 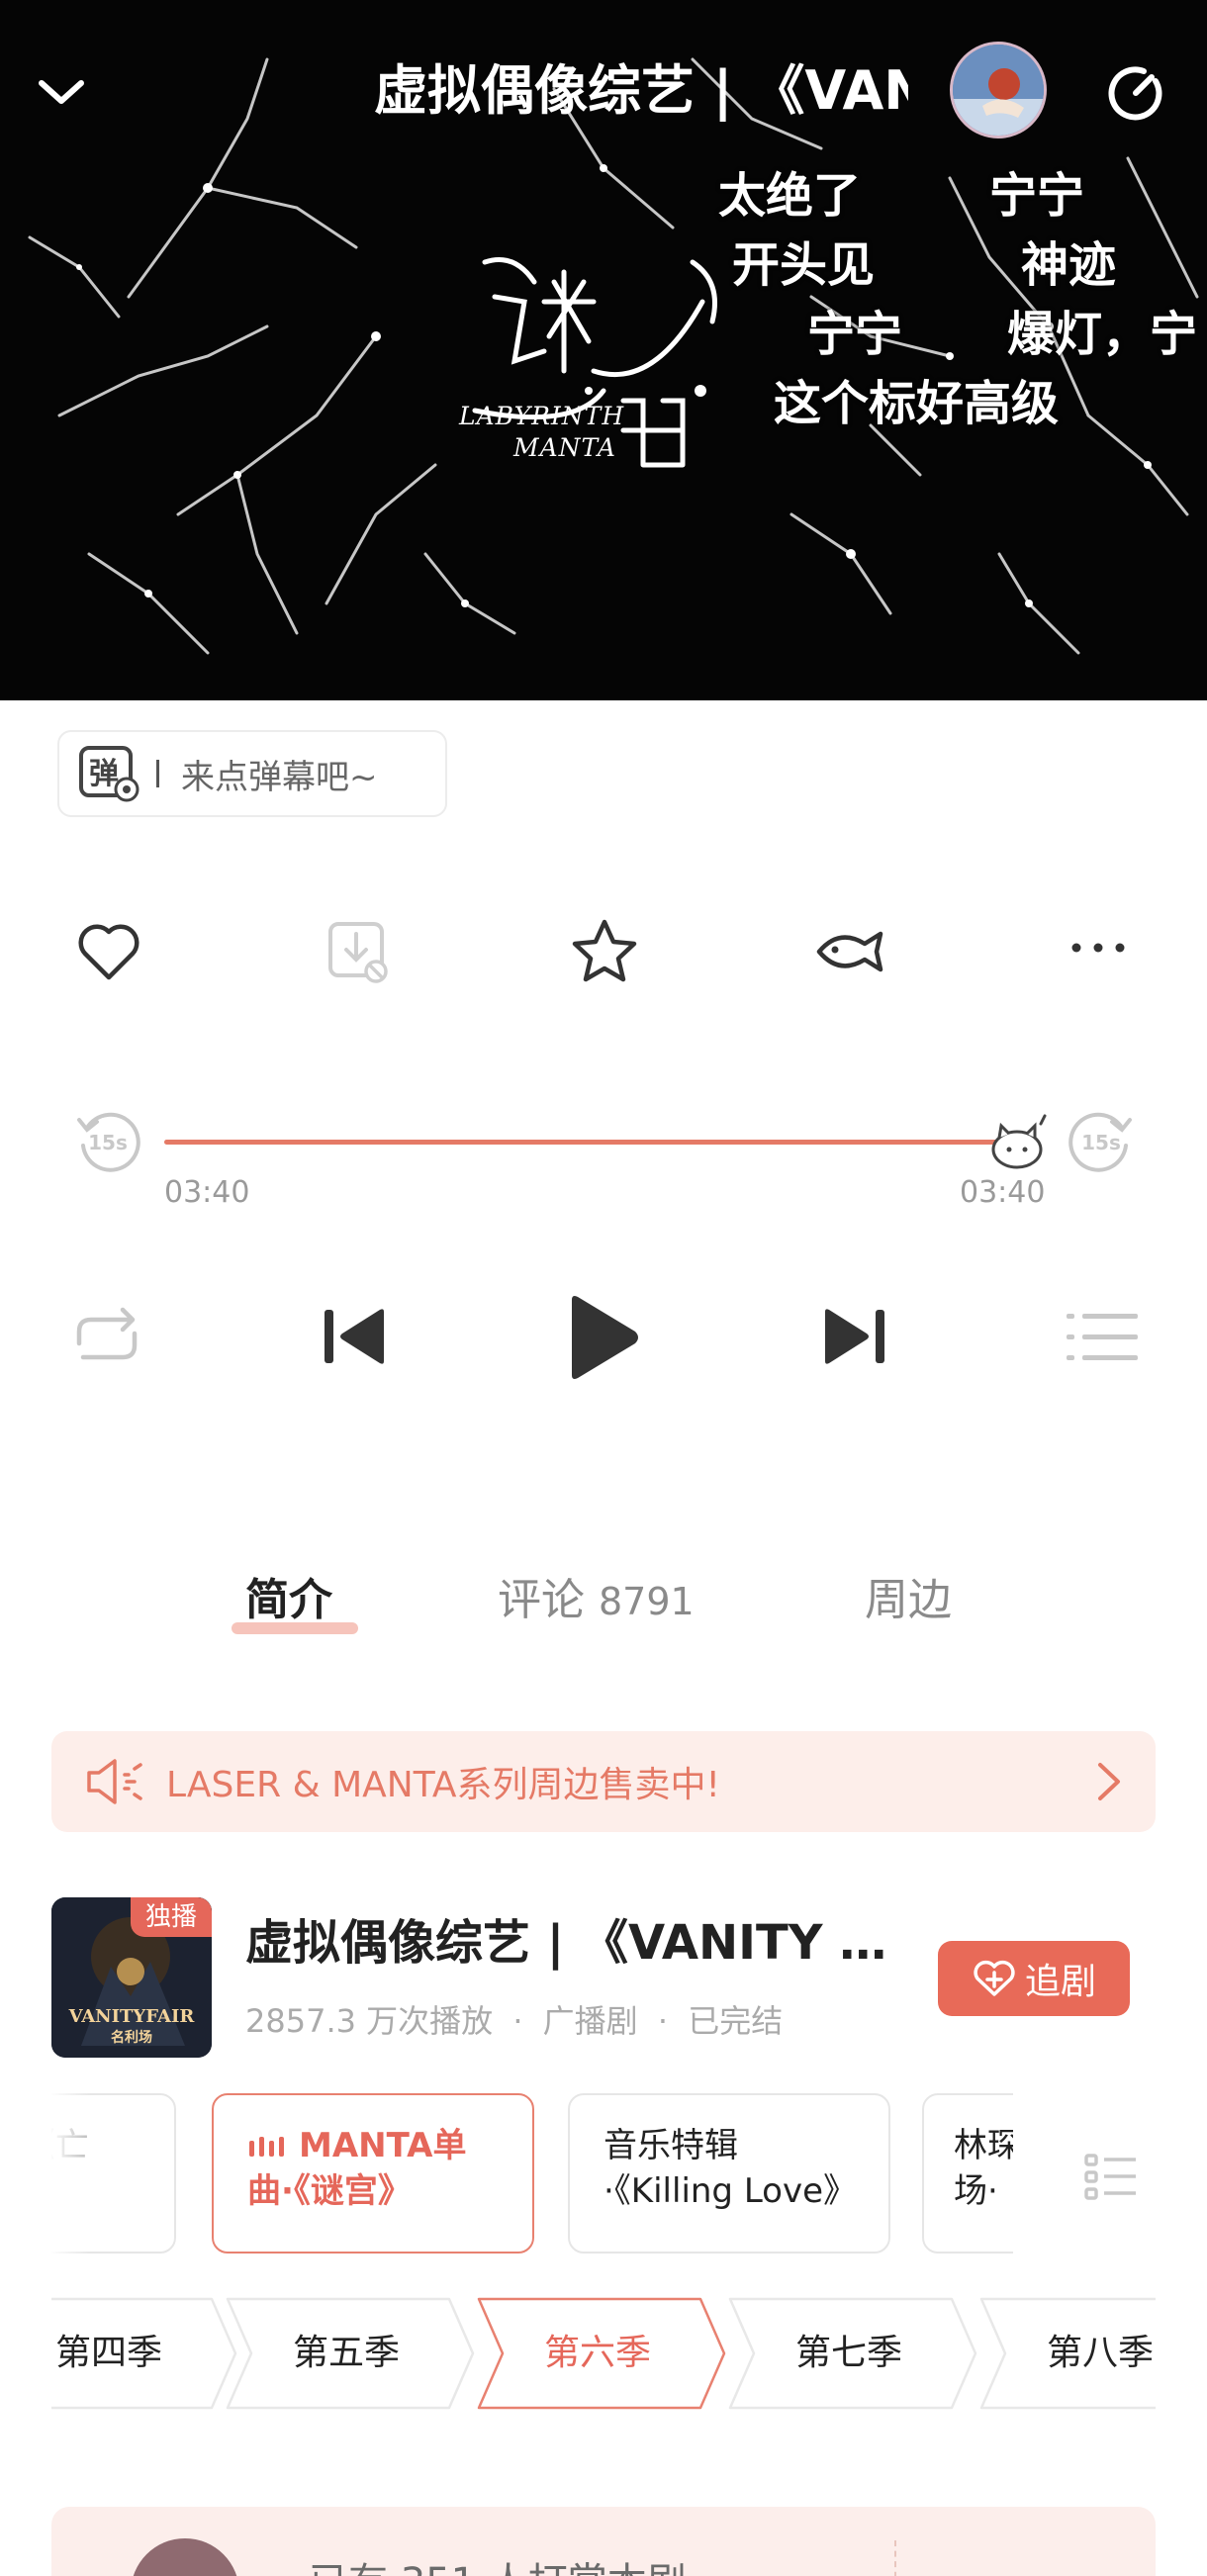 What do you see at coordinates (790, 196) in the screenshot?
I see `danmaku-bullet: 太绝了` at bounding box center [790, 196].